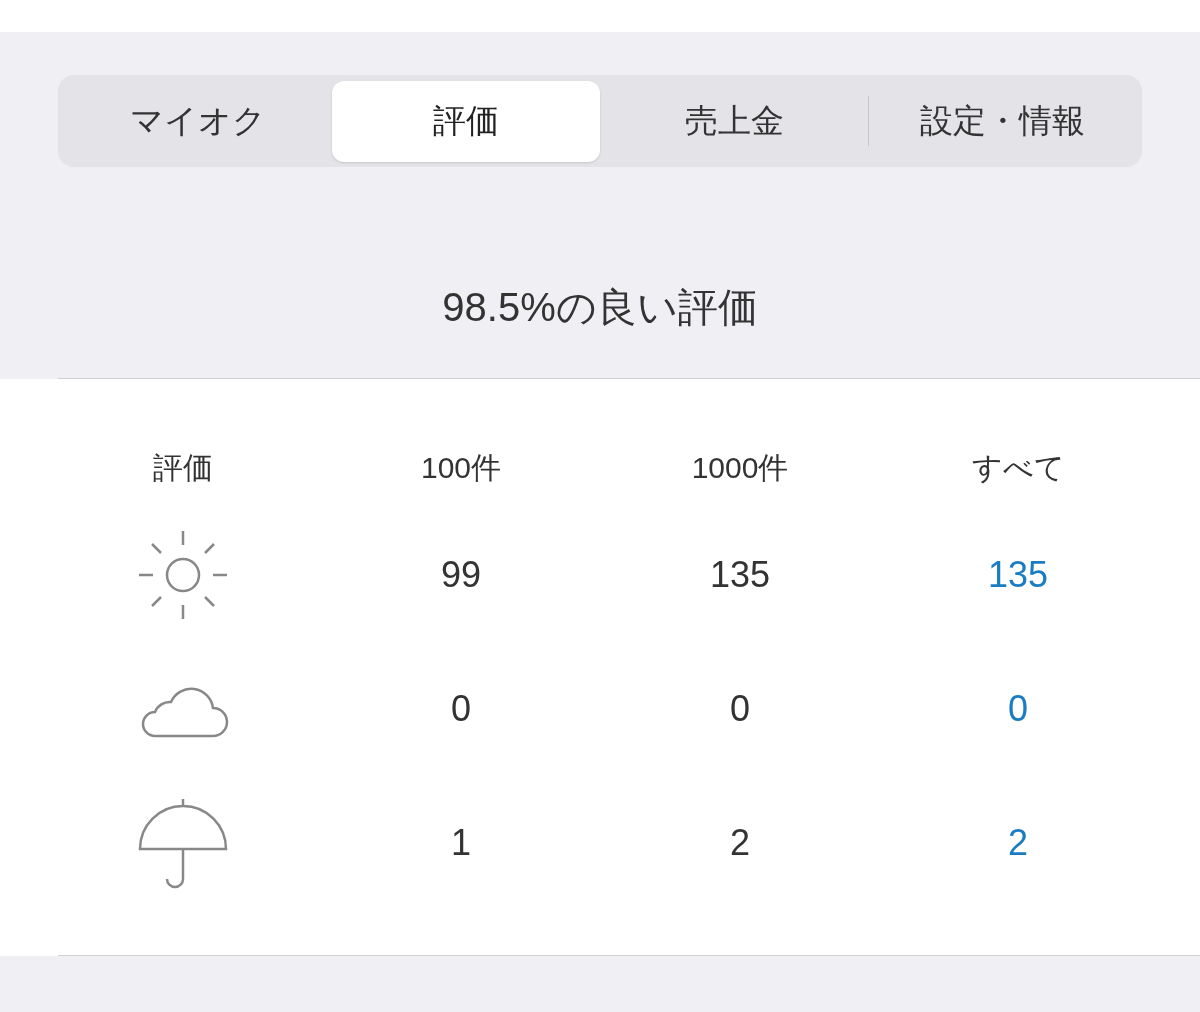  What do you see at coordinates (600, 307) in the screenshot?
I see `rating-summary: 98.5%の良い評価` at bounding box center [600, 307].